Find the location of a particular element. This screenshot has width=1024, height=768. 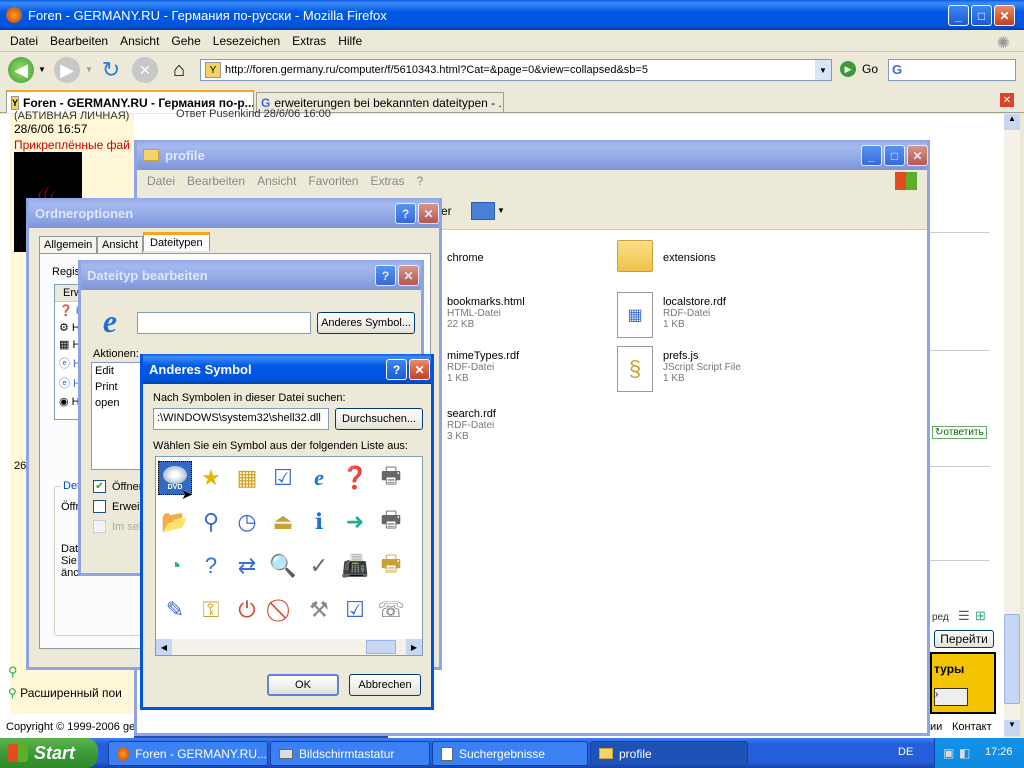

taskbar-item-profile: profile is located at coordinates (669, 753).